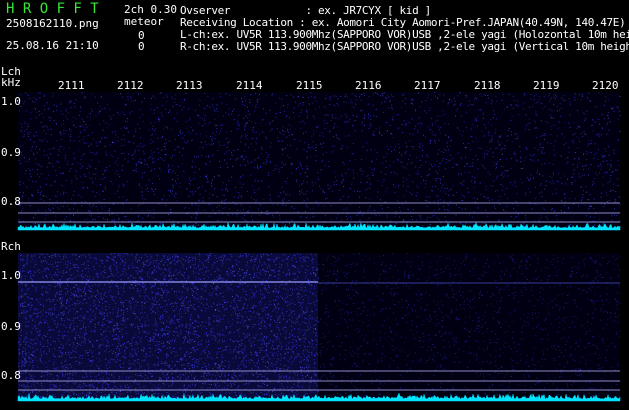 This screenshot has width=629, height=410. Describe the element at coordinates (11, 152) in the screenshot. I see `lch-y-label: 0.9` at that location.